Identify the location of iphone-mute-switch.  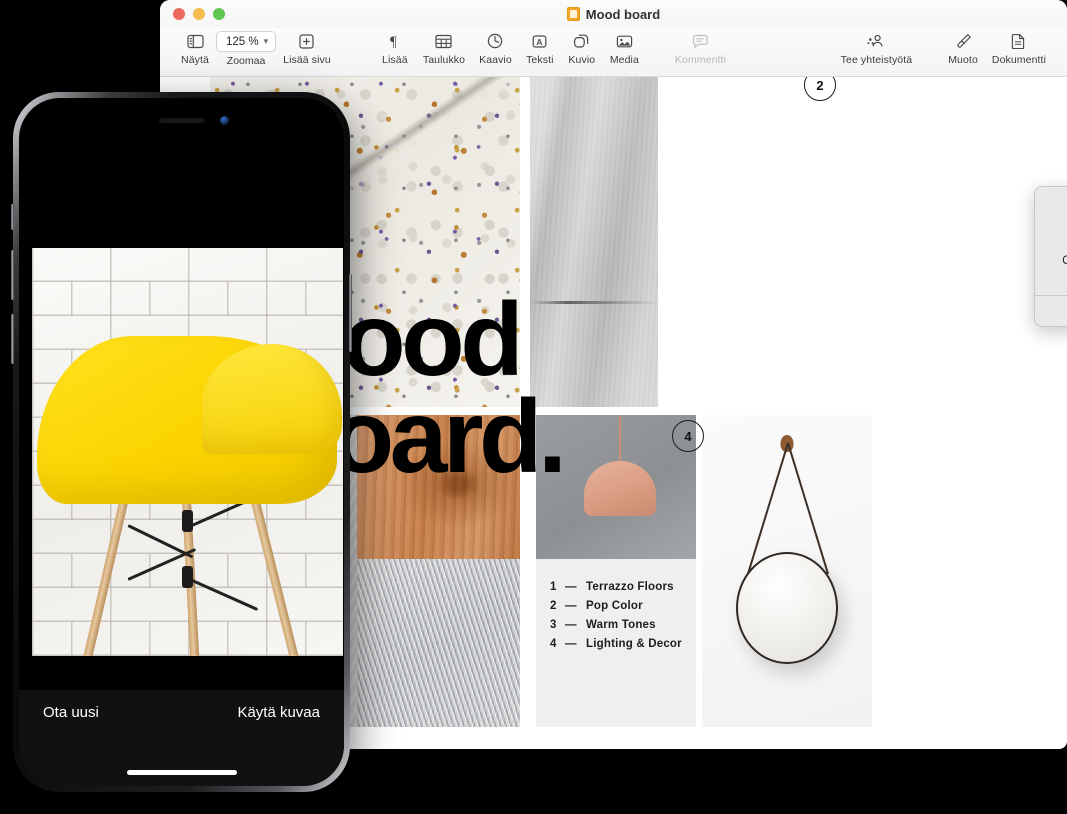
(12, 217).